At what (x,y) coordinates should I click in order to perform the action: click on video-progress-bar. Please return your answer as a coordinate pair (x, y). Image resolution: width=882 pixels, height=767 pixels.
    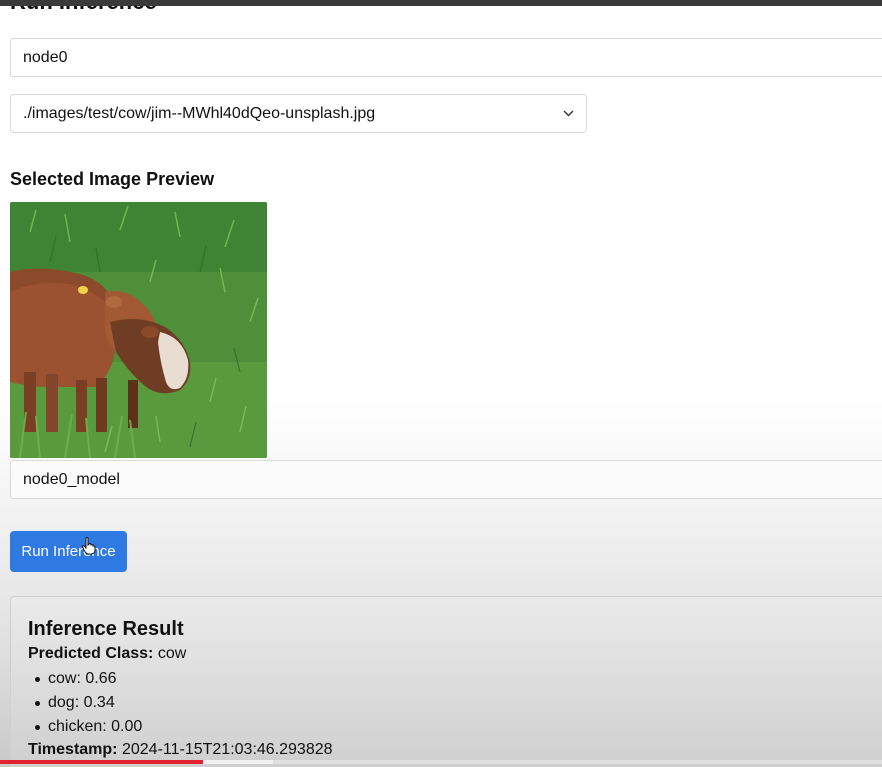
    Looking at the image, I should click on (441, 762).